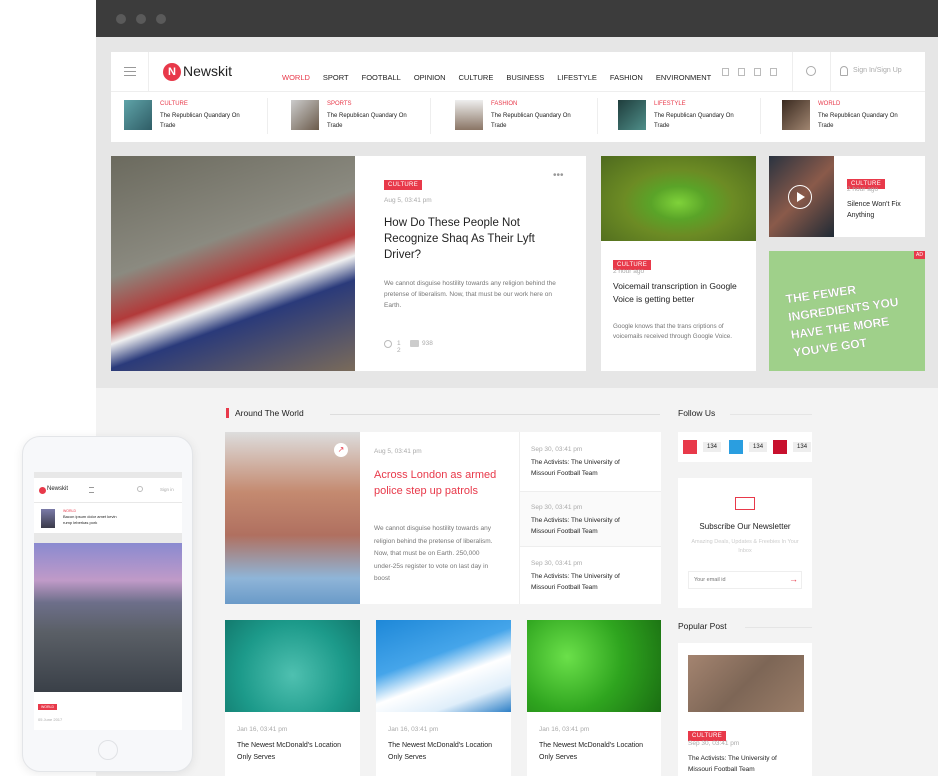  What do you see at coordinates (398, 451) in the screenshot?
I see `around-date: Aug 5, 03:41 pm` at bounding box center [398, 451].